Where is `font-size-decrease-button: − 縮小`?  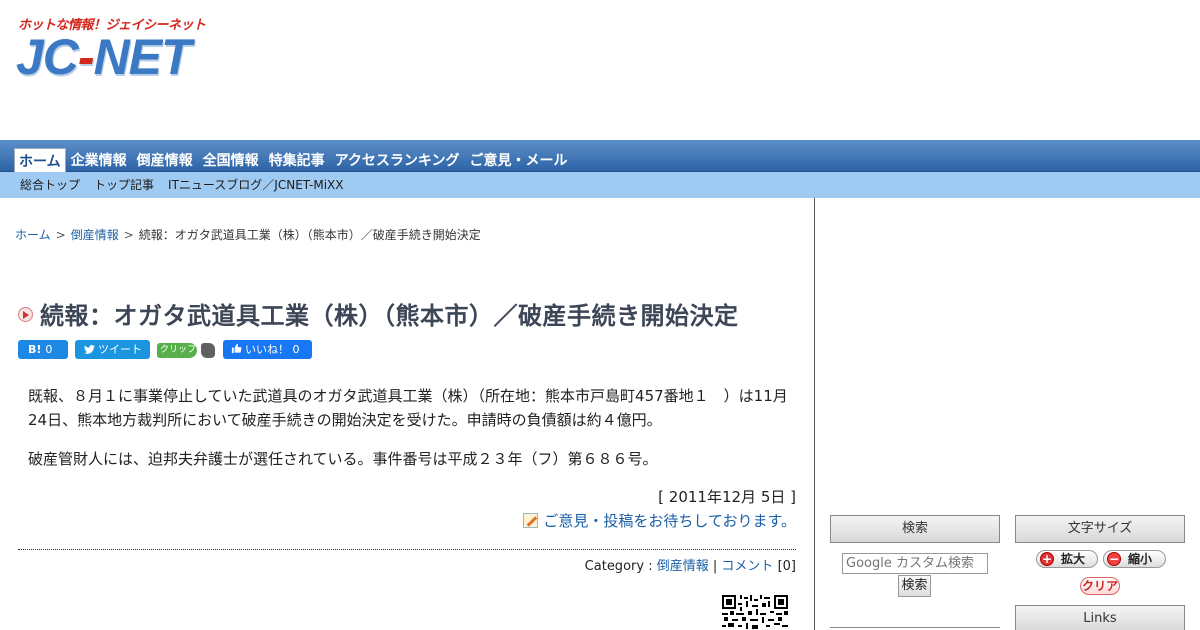 font-size-decrease-button: − 縮小 is located at coordinates (1134, 559).